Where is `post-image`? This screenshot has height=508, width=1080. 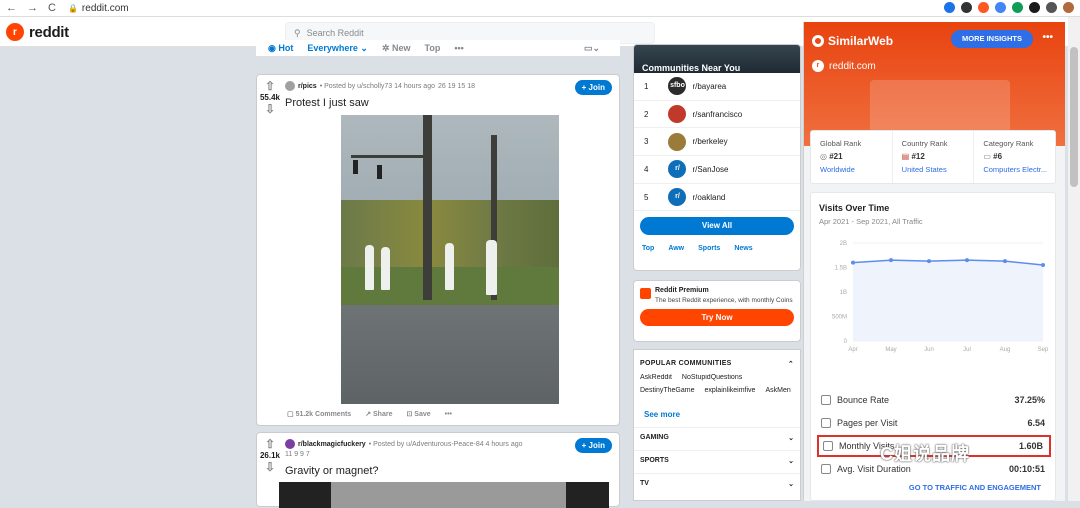 post-image is located at coordinates (450, 259).